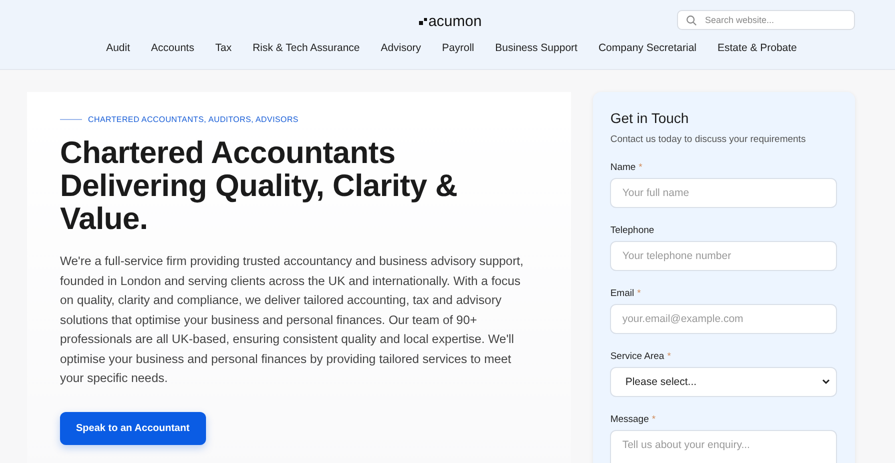 The width and height of the screenshot is (895, 463). What do you see at coordinates (458, 48) in the screenshot?
I see `nav-link: Payroll` at bounding box center [458, 48].